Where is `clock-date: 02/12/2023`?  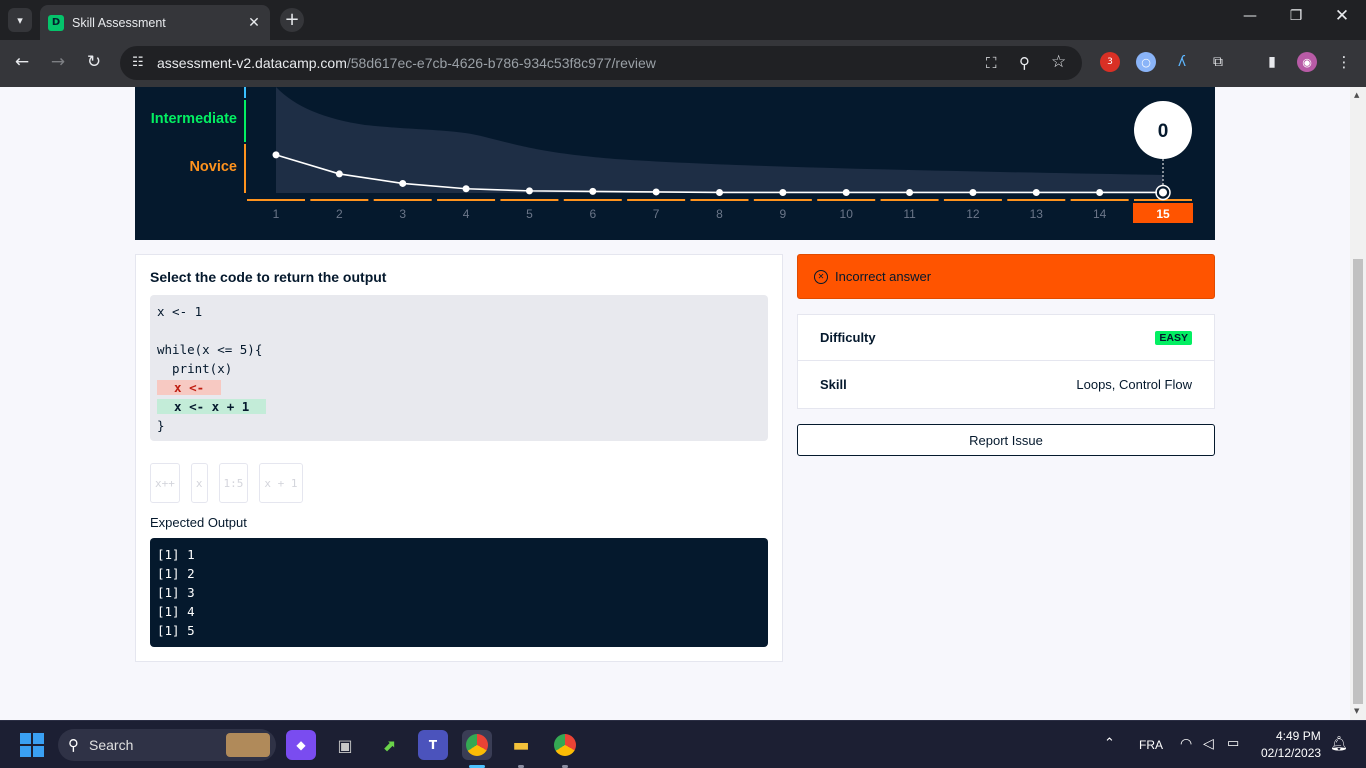 clock-date: 02/12/2023 is located at coordinates (1291, 753).